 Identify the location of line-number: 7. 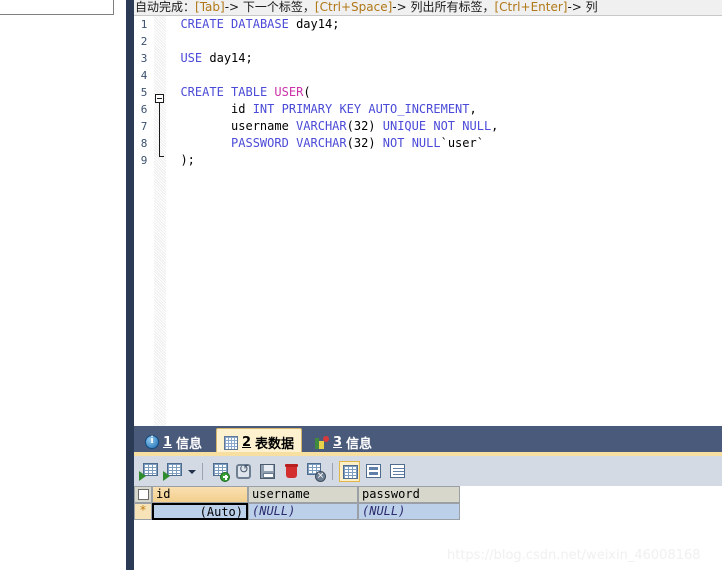
(144, 126).